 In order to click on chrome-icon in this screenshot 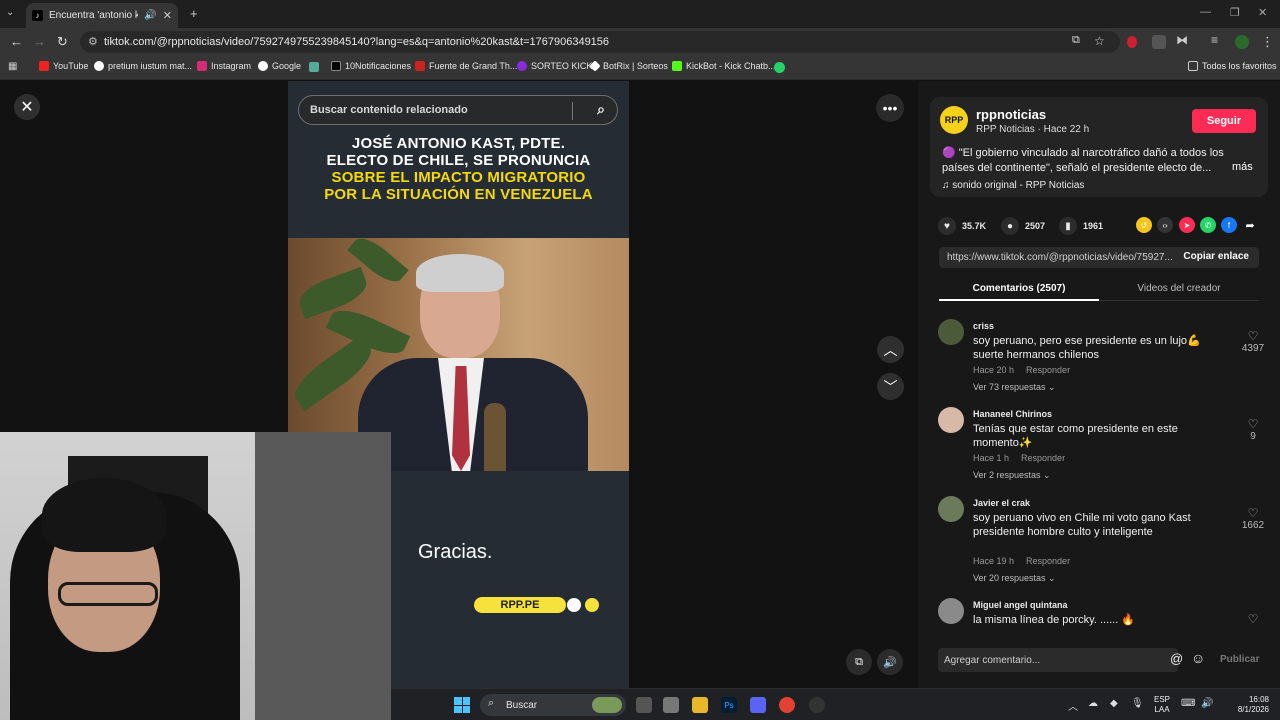, I will do `click(787, 705)`.